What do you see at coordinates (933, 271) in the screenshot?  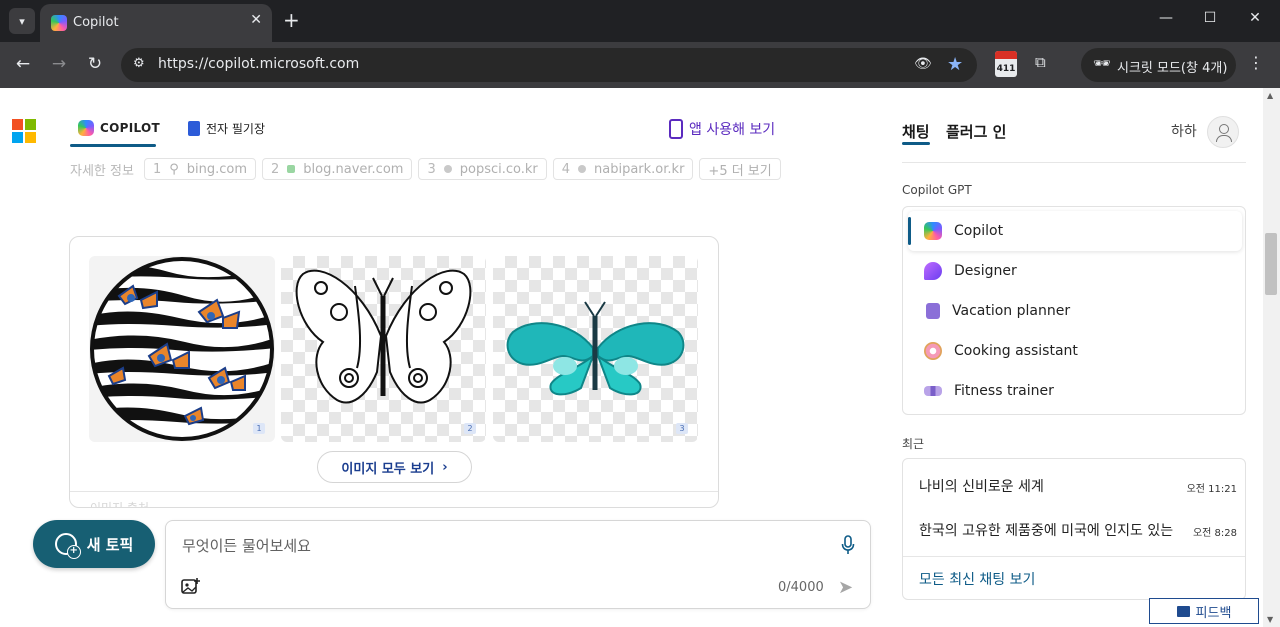 I see `designer-icon` at bounding box center [933, 271].